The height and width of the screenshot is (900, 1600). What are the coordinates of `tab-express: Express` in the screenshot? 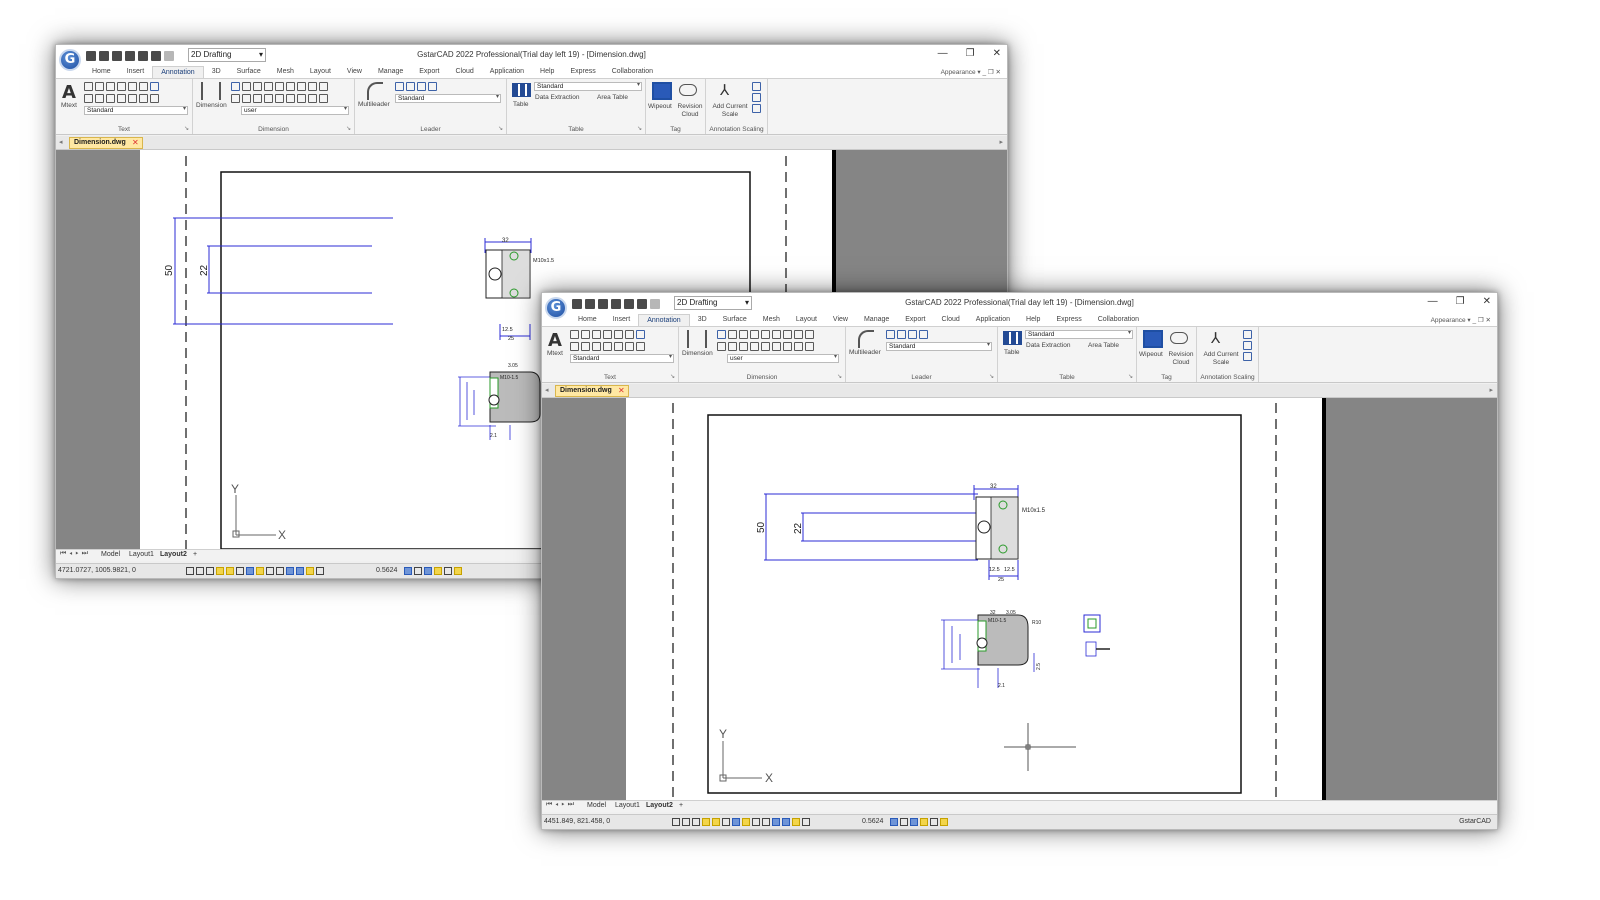 It's located at (1068, 320).